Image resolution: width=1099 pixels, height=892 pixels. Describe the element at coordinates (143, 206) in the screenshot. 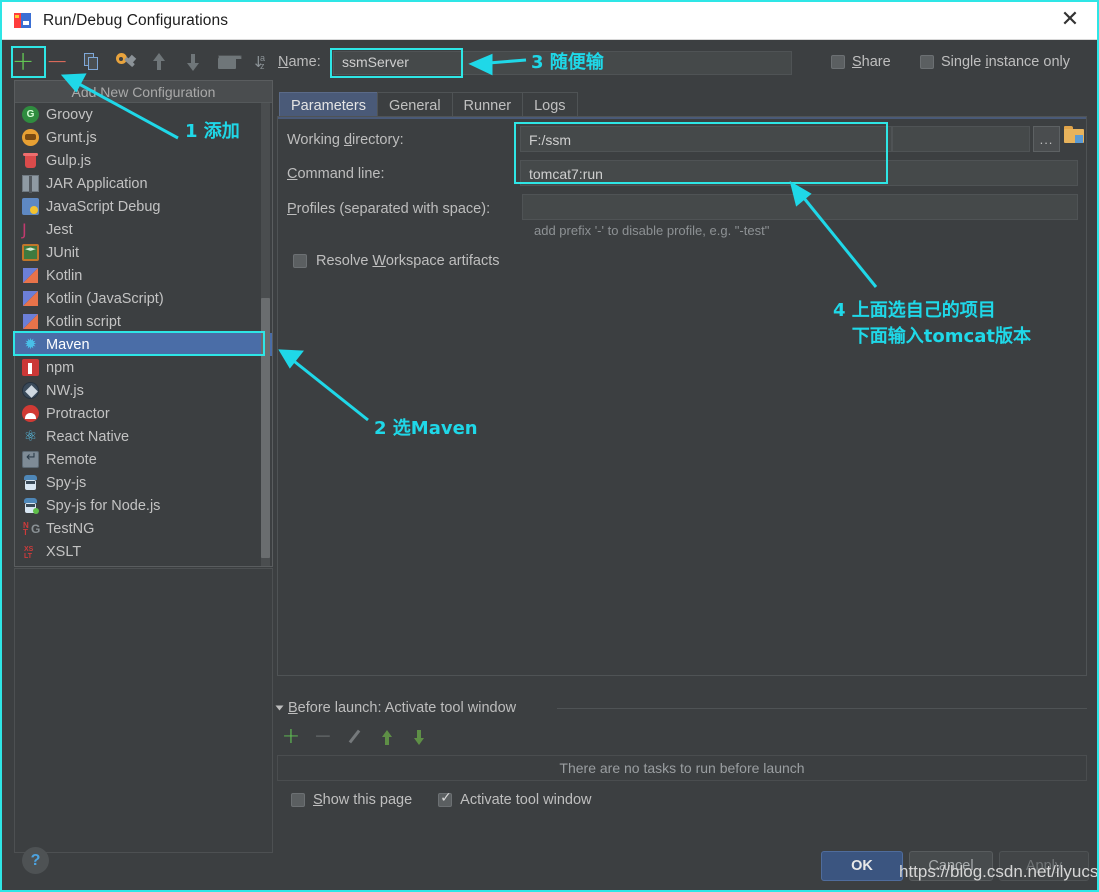

I see `list-item: JavaScript Debug` at that location.